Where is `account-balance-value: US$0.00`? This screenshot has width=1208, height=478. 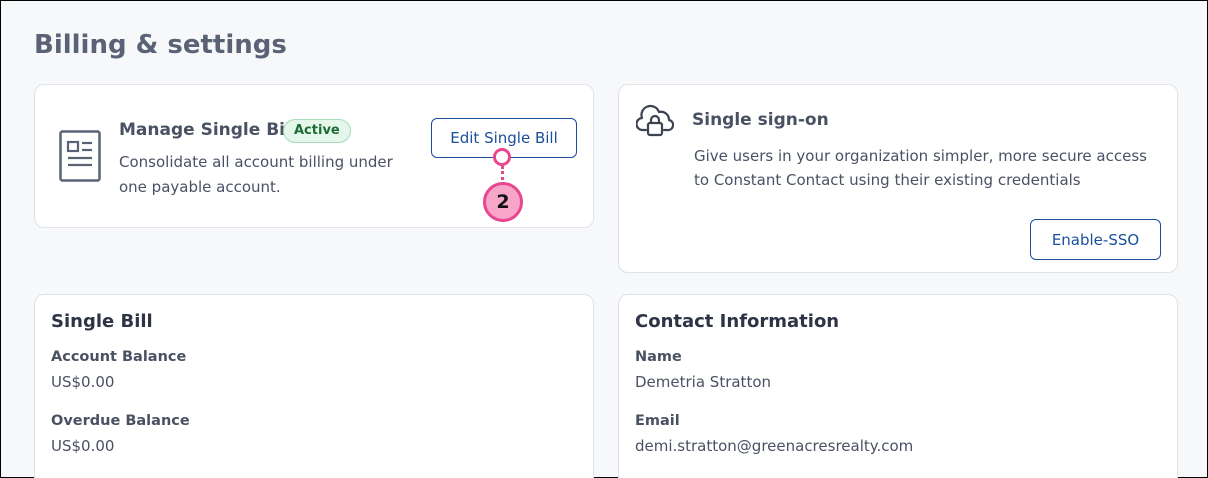
account-balance-value: US$0.00 is located at coordinates (83, 382).